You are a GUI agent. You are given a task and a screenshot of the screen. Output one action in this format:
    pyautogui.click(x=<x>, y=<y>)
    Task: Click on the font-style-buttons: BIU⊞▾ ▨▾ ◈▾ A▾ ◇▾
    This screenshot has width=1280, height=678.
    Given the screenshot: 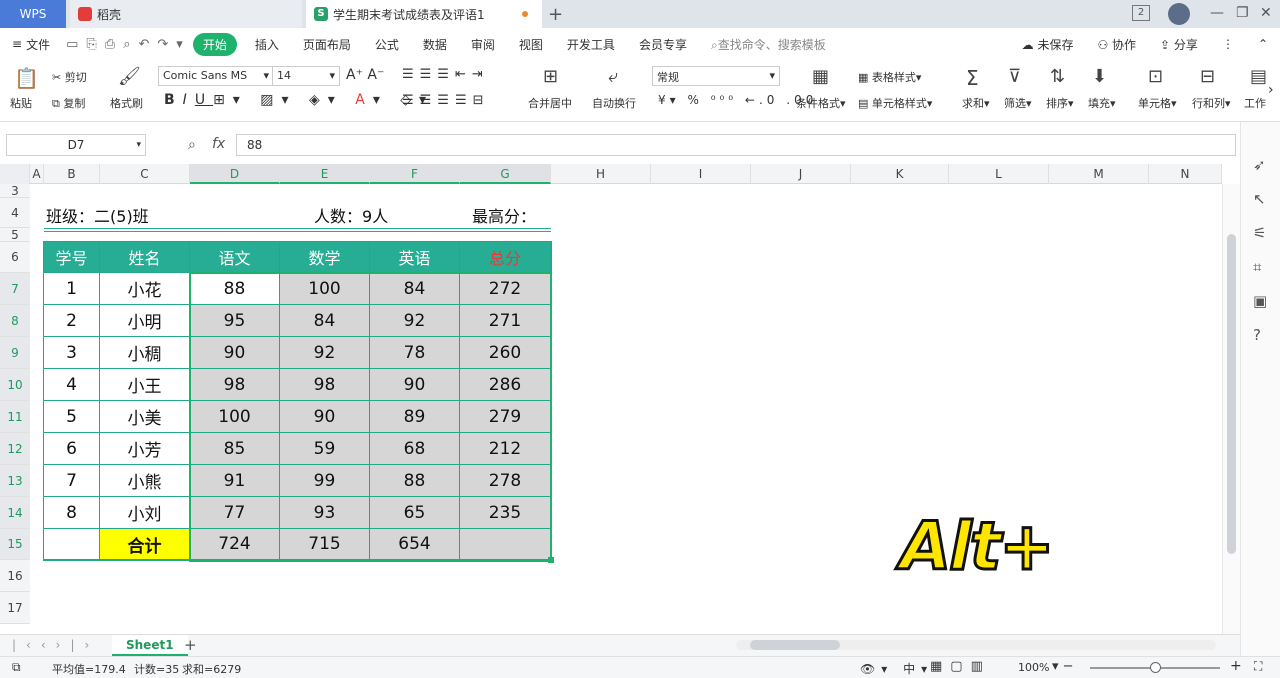 What is the action you would take?
    pyautogui.click(x=299, y=100)
    